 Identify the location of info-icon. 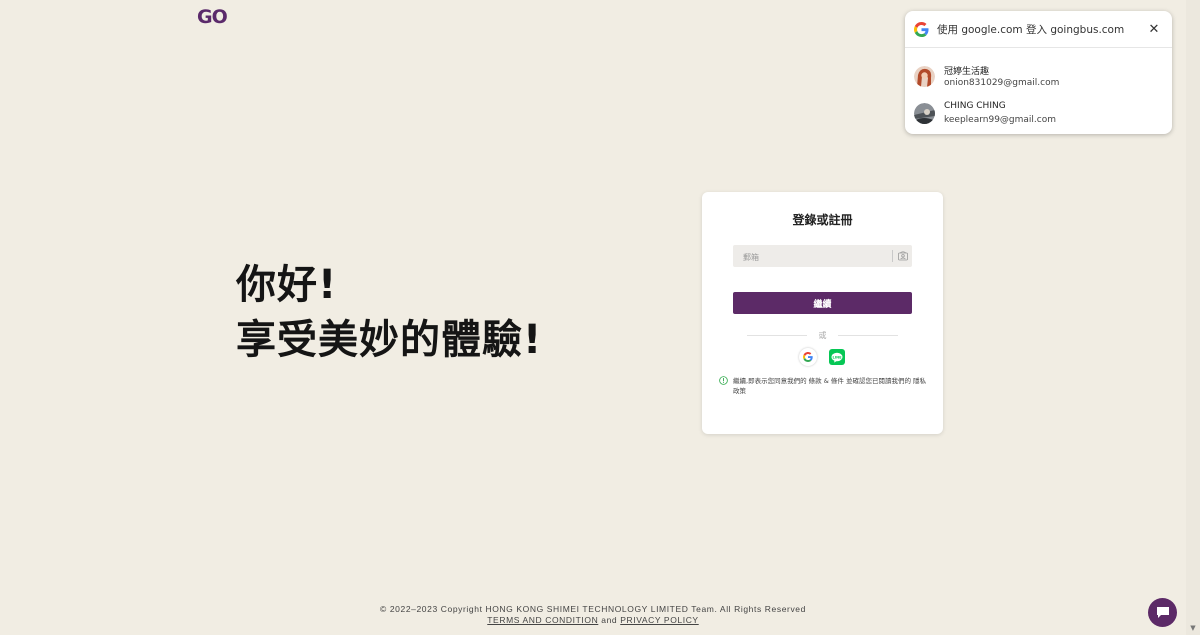
(723, 380).